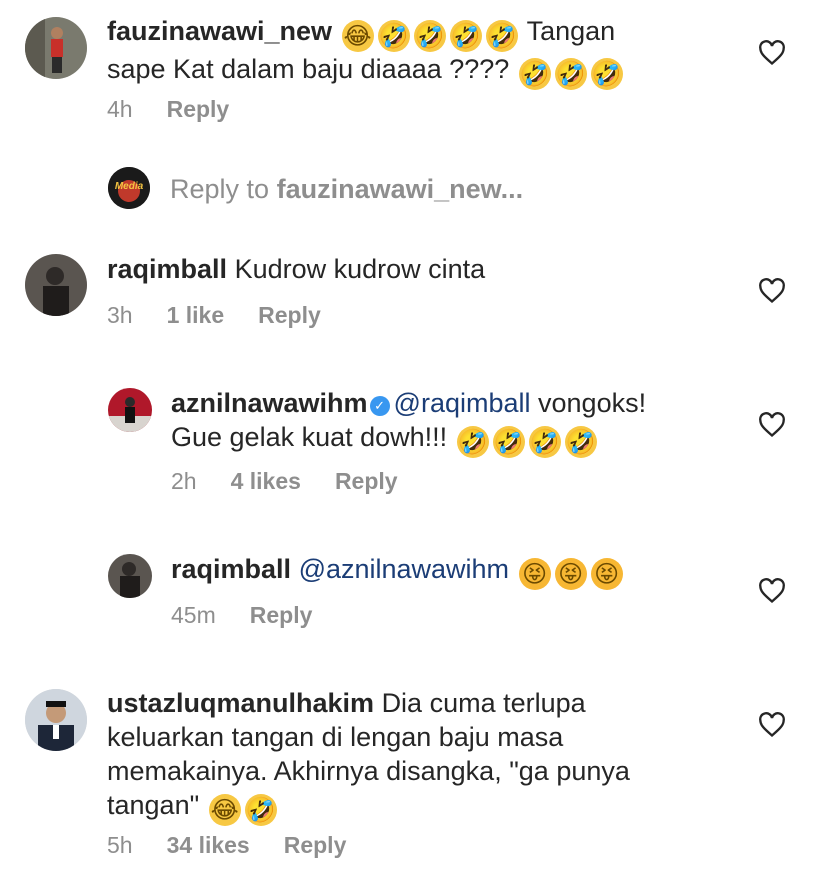 The height and width of the screenshot is (887, 828). I want to click on comment-meta: 3h 1 like Reply, so click(214, 315).